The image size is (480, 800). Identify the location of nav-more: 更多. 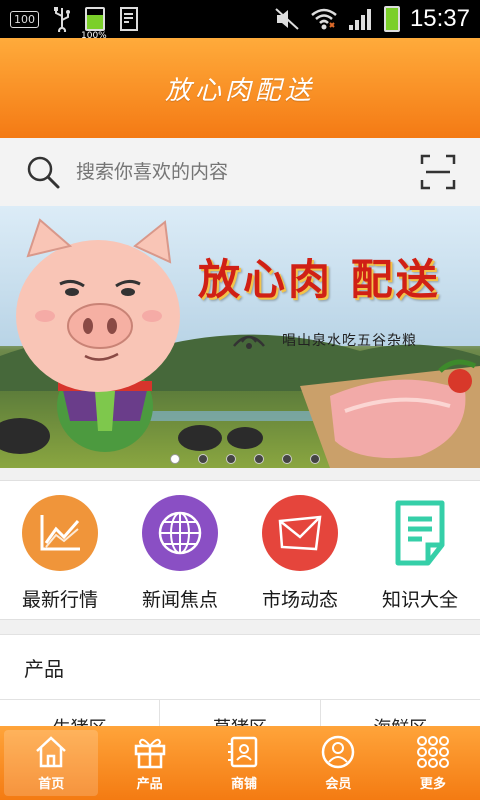
(433, 763).